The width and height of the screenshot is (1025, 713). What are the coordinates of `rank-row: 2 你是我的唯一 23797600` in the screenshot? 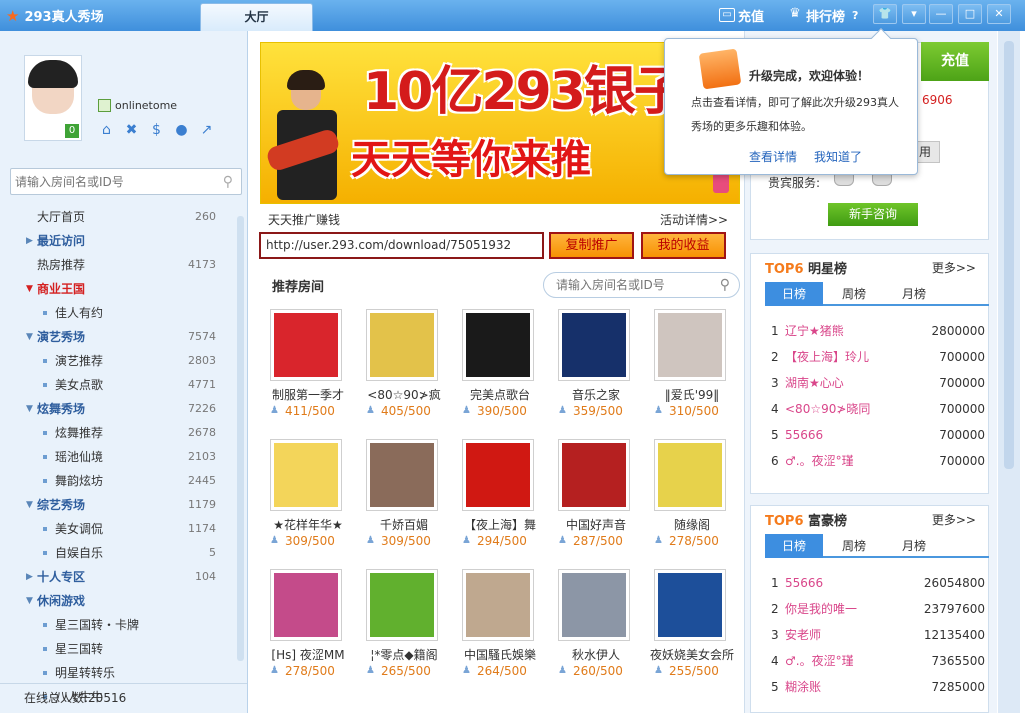 It's located at (878, 609).